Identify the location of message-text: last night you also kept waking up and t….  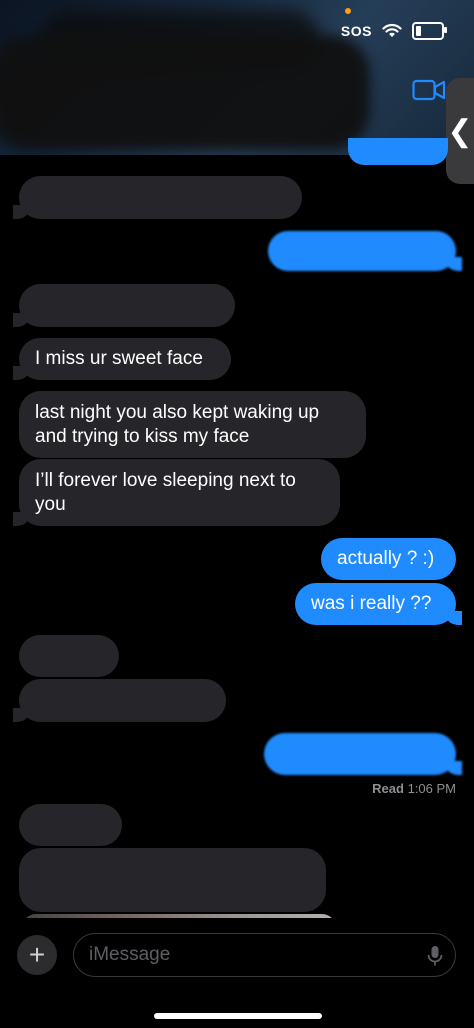
(177, 424).